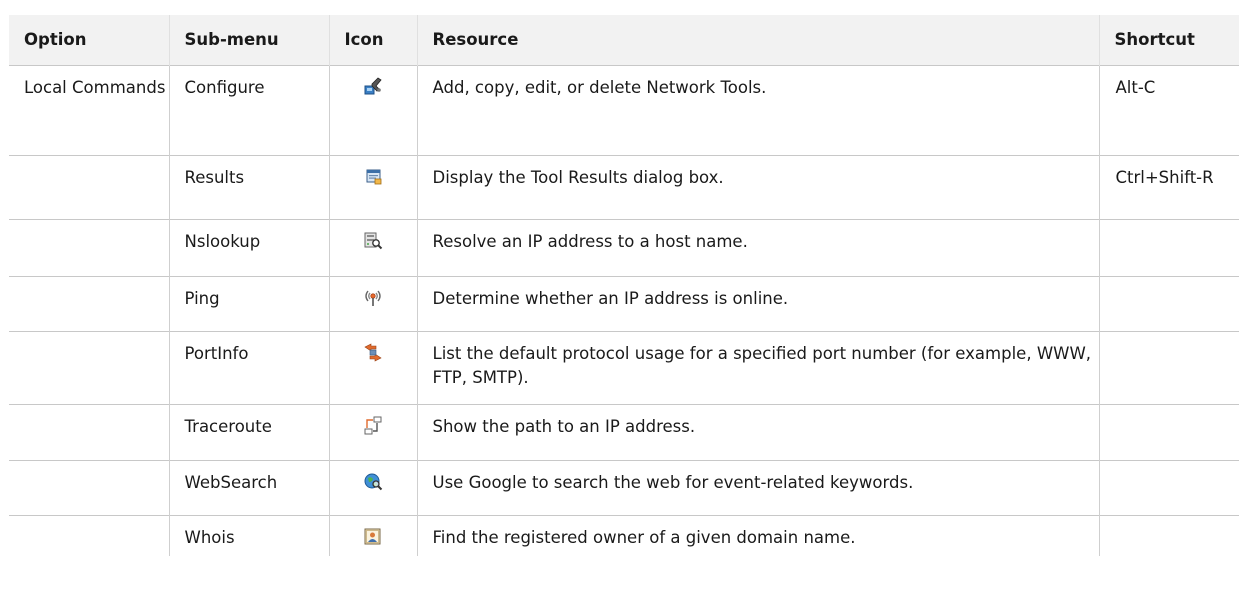  What do you see at coordinates (1168, 40) in the screenshot?
I see `header-shortcut: Shortcut` at bounding box center [1168, 40].